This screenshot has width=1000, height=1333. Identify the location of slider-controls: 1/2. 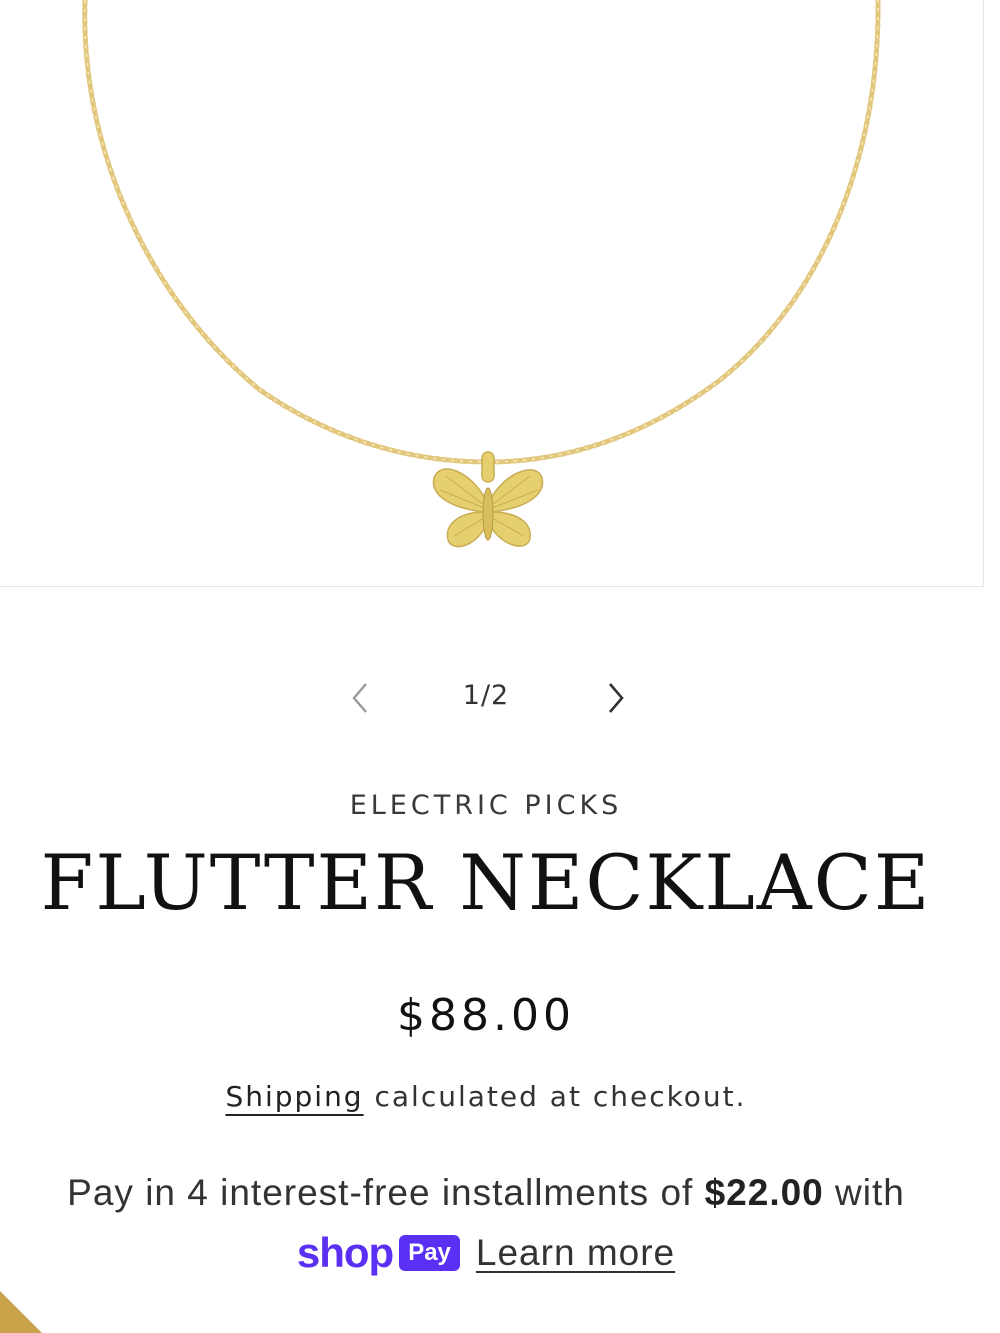
(490, 698).